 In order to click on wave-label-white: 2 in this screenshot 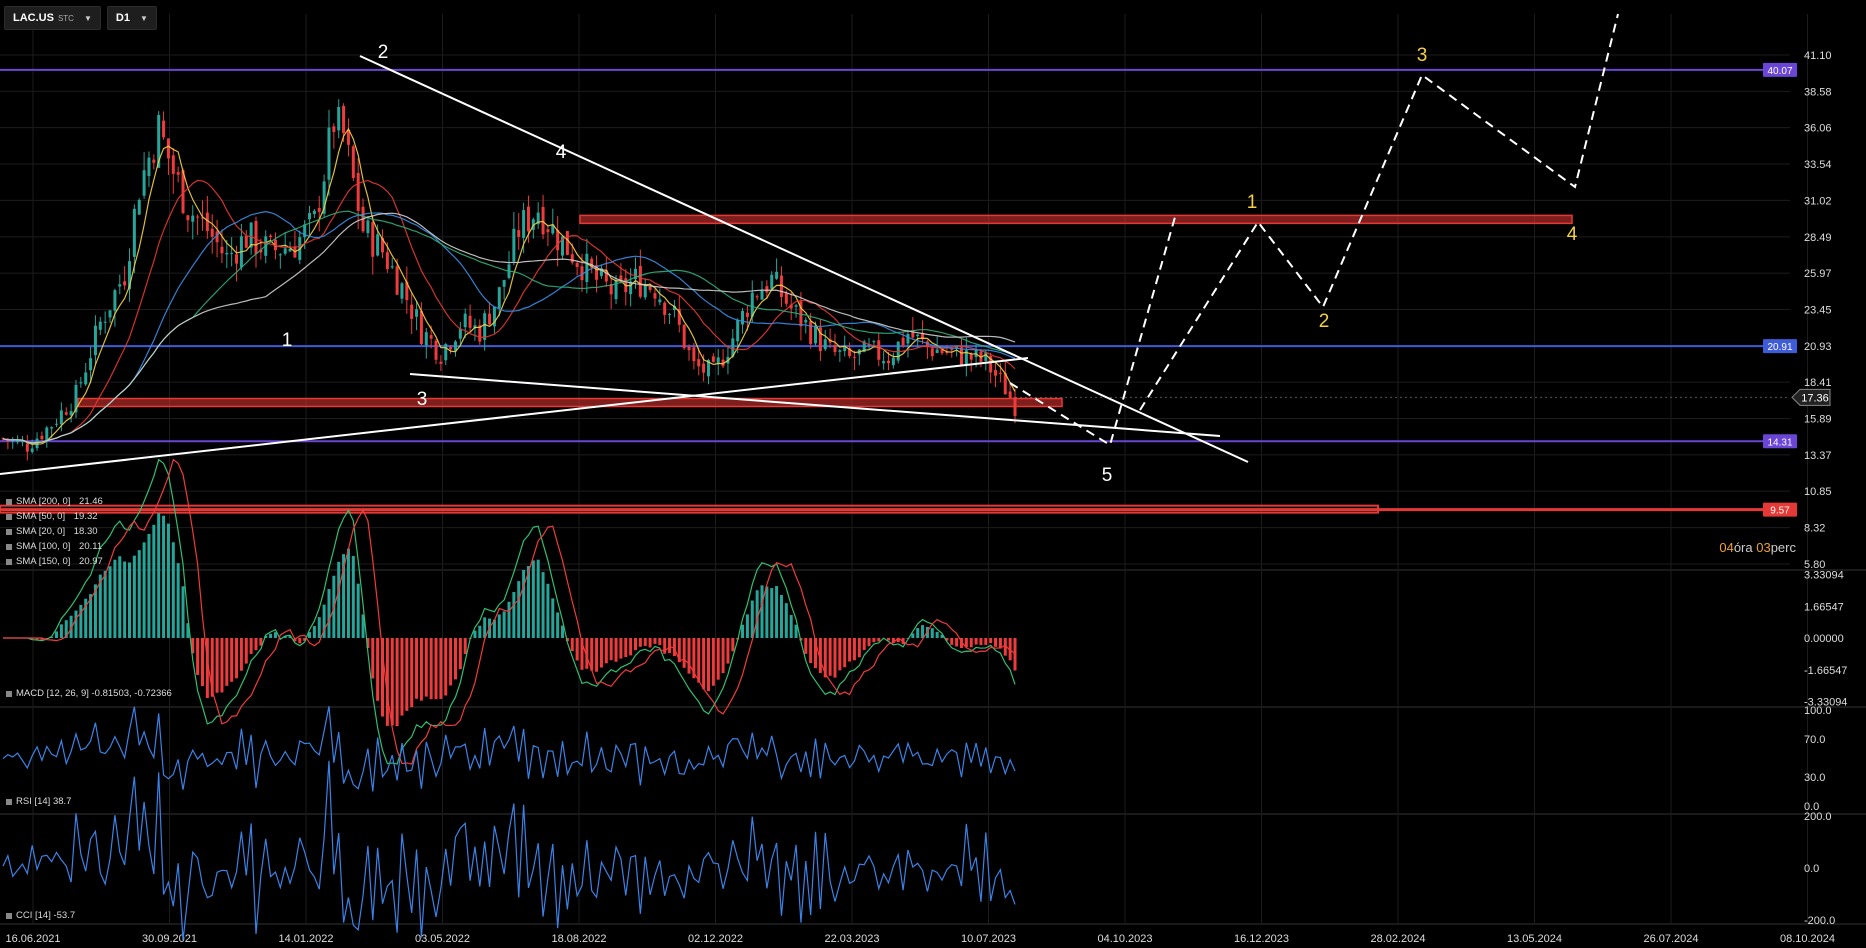, I will do `click(383, 52)`.